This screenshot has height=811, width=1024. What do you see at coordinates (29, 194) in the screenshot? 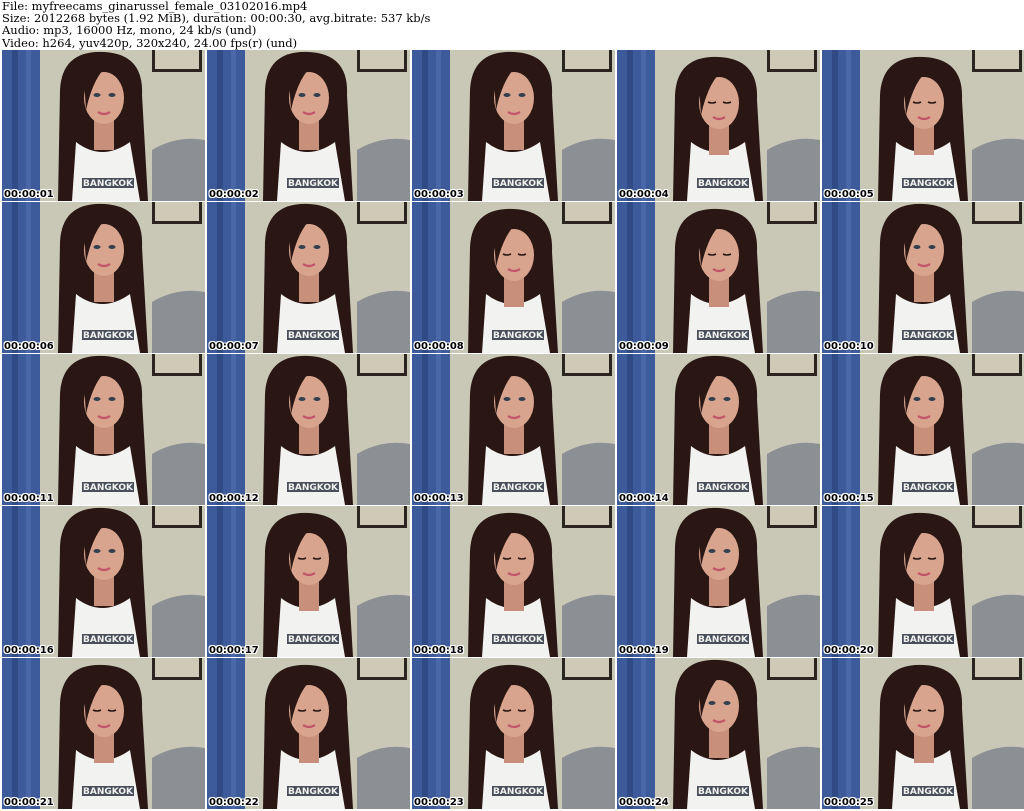
I see `thumbnail-timestamp: 00:00:01` at bounding box center [29, 194].